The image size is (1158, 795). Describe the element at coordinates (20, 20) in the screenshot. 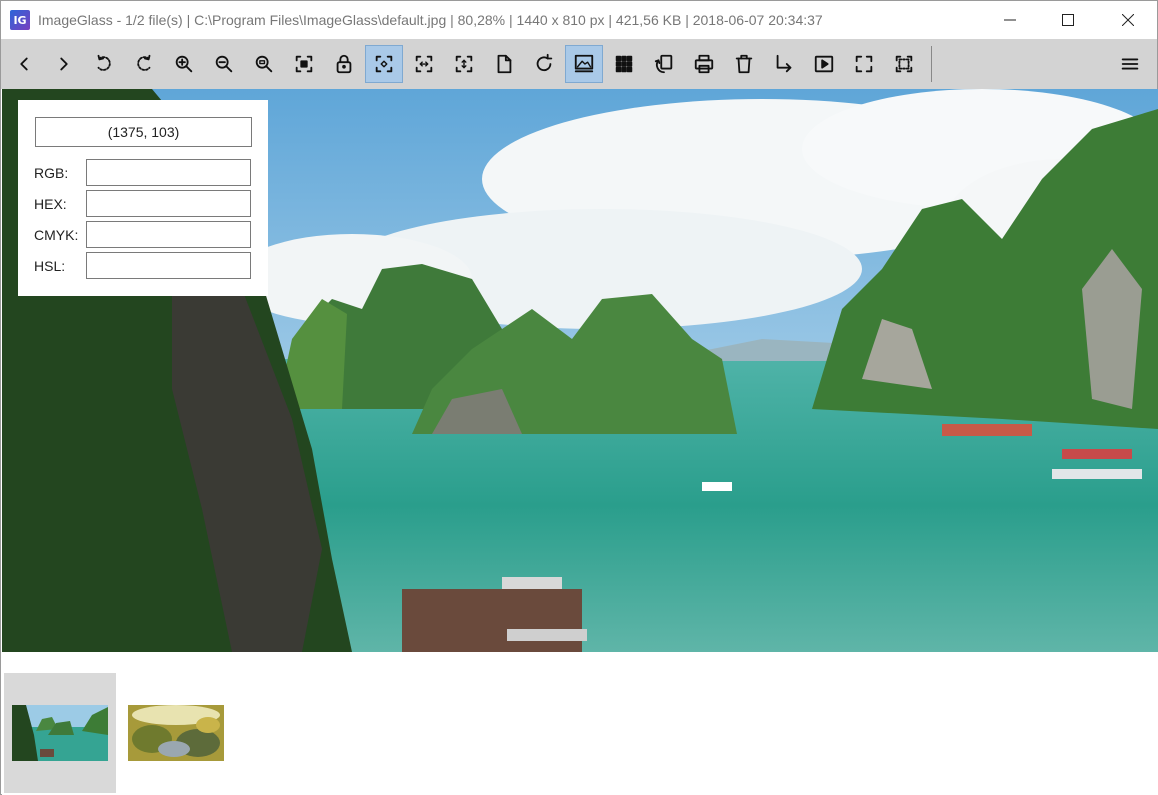

I see `app-logo-icon: IG` at that location.